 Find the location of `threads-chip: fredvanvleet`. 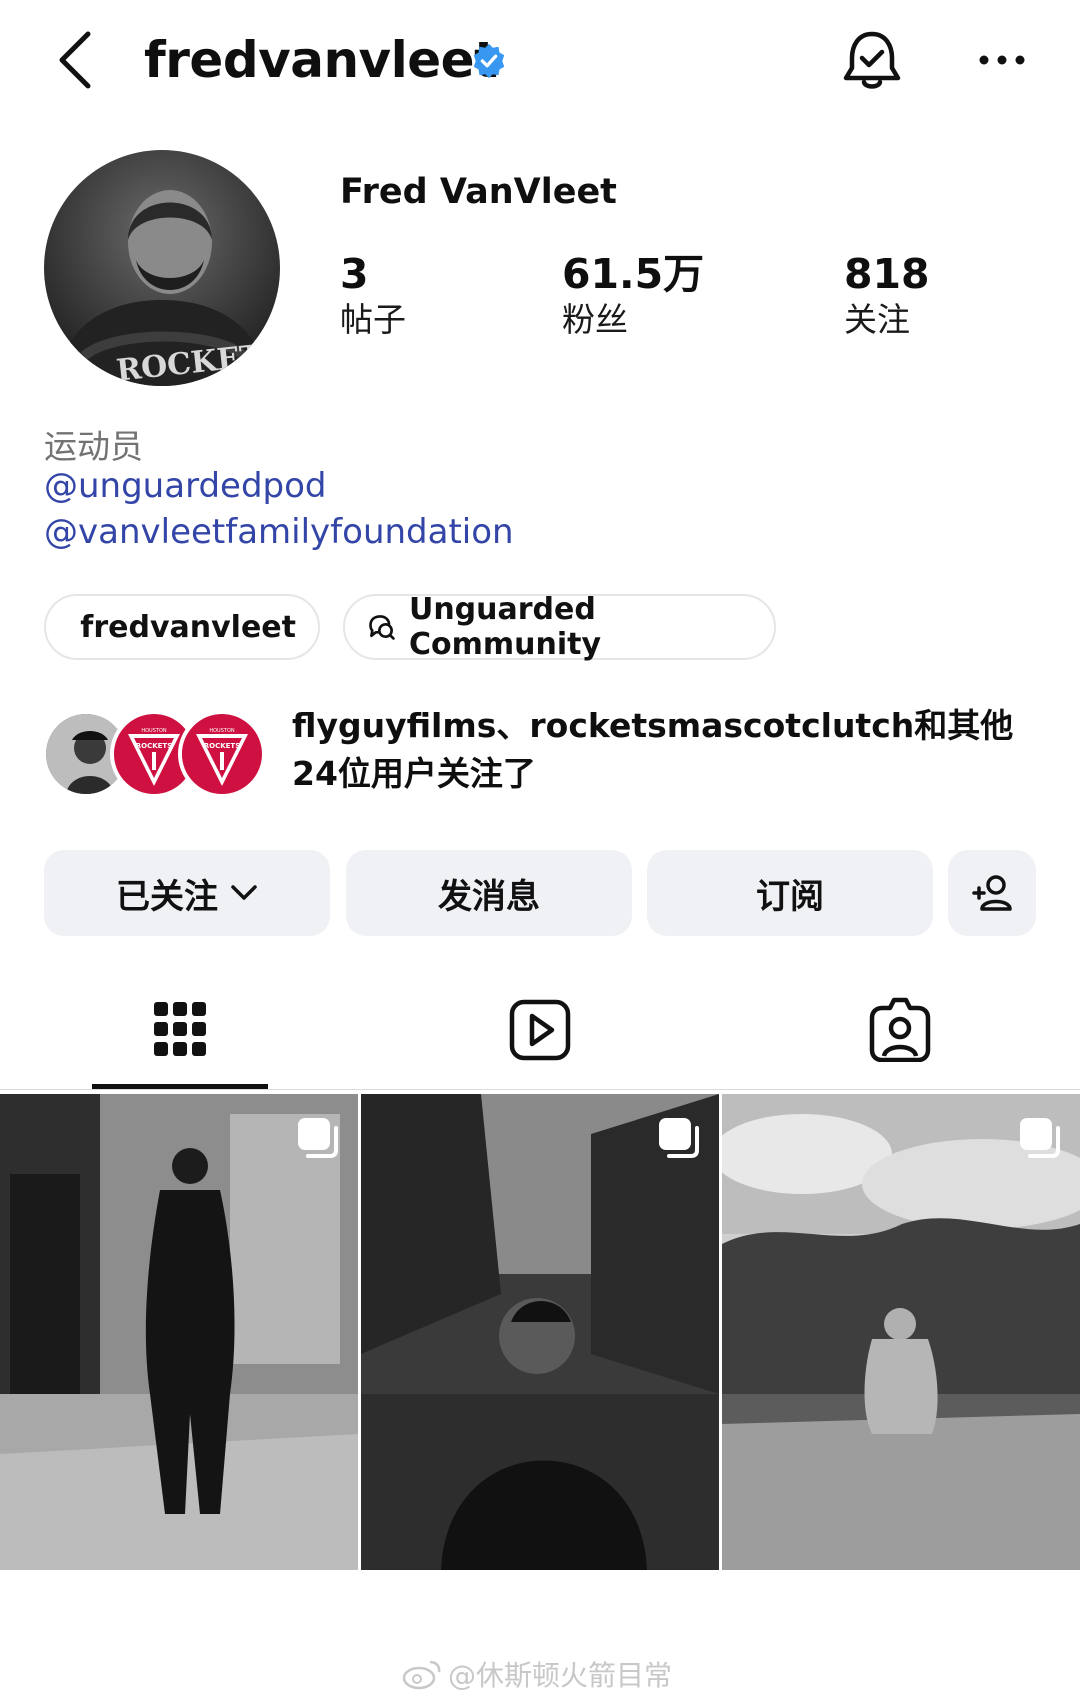

threads-chip: fredvanvleet is located at coordinates (182, 627).